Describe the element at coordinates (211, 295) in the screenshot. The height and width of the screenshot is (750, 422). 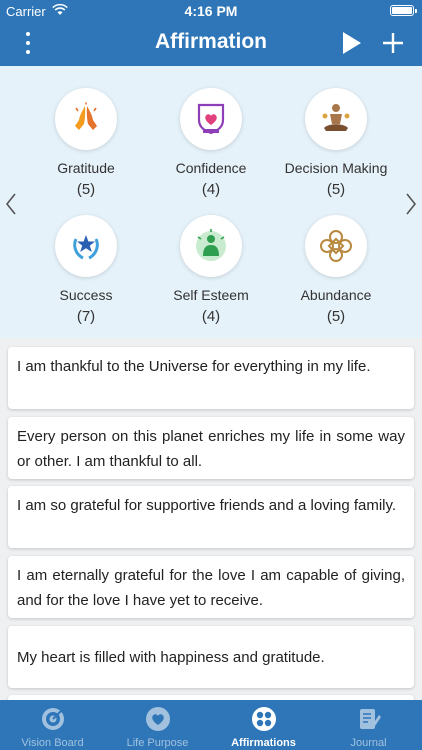
I see `category-name: Self Esteem` at that location.